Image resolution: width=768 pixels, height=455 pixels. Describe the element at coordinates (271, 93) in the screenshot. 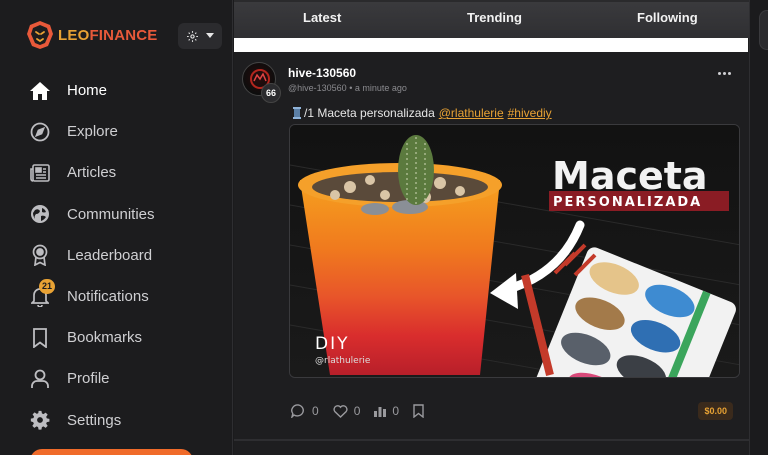

I see `reputation-badge: 66` at that location.